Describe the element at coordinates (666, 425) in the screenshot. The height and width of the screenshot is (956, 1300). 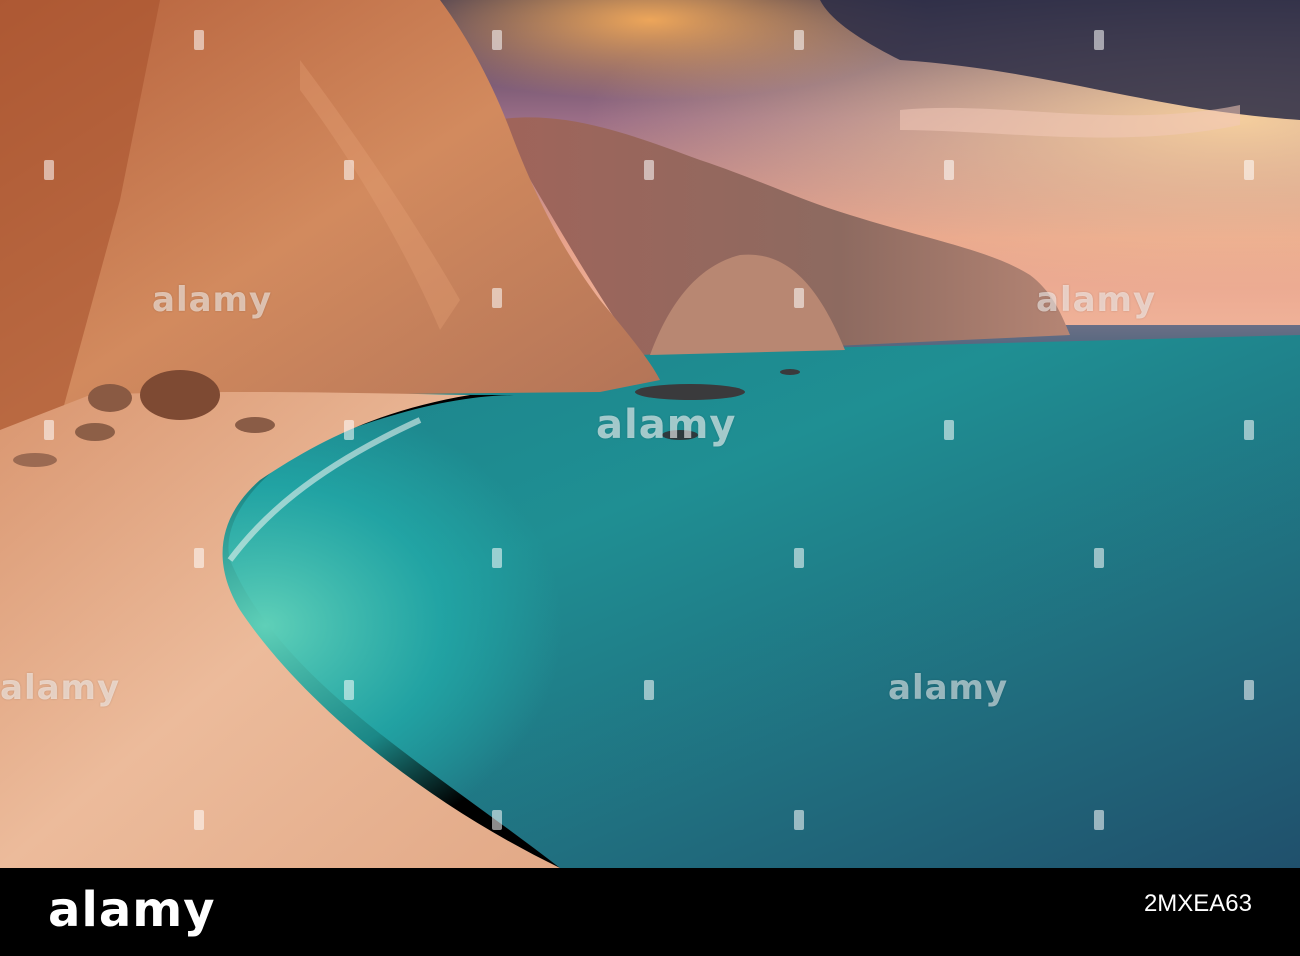
I see `watermark-center: alamy` at that location.